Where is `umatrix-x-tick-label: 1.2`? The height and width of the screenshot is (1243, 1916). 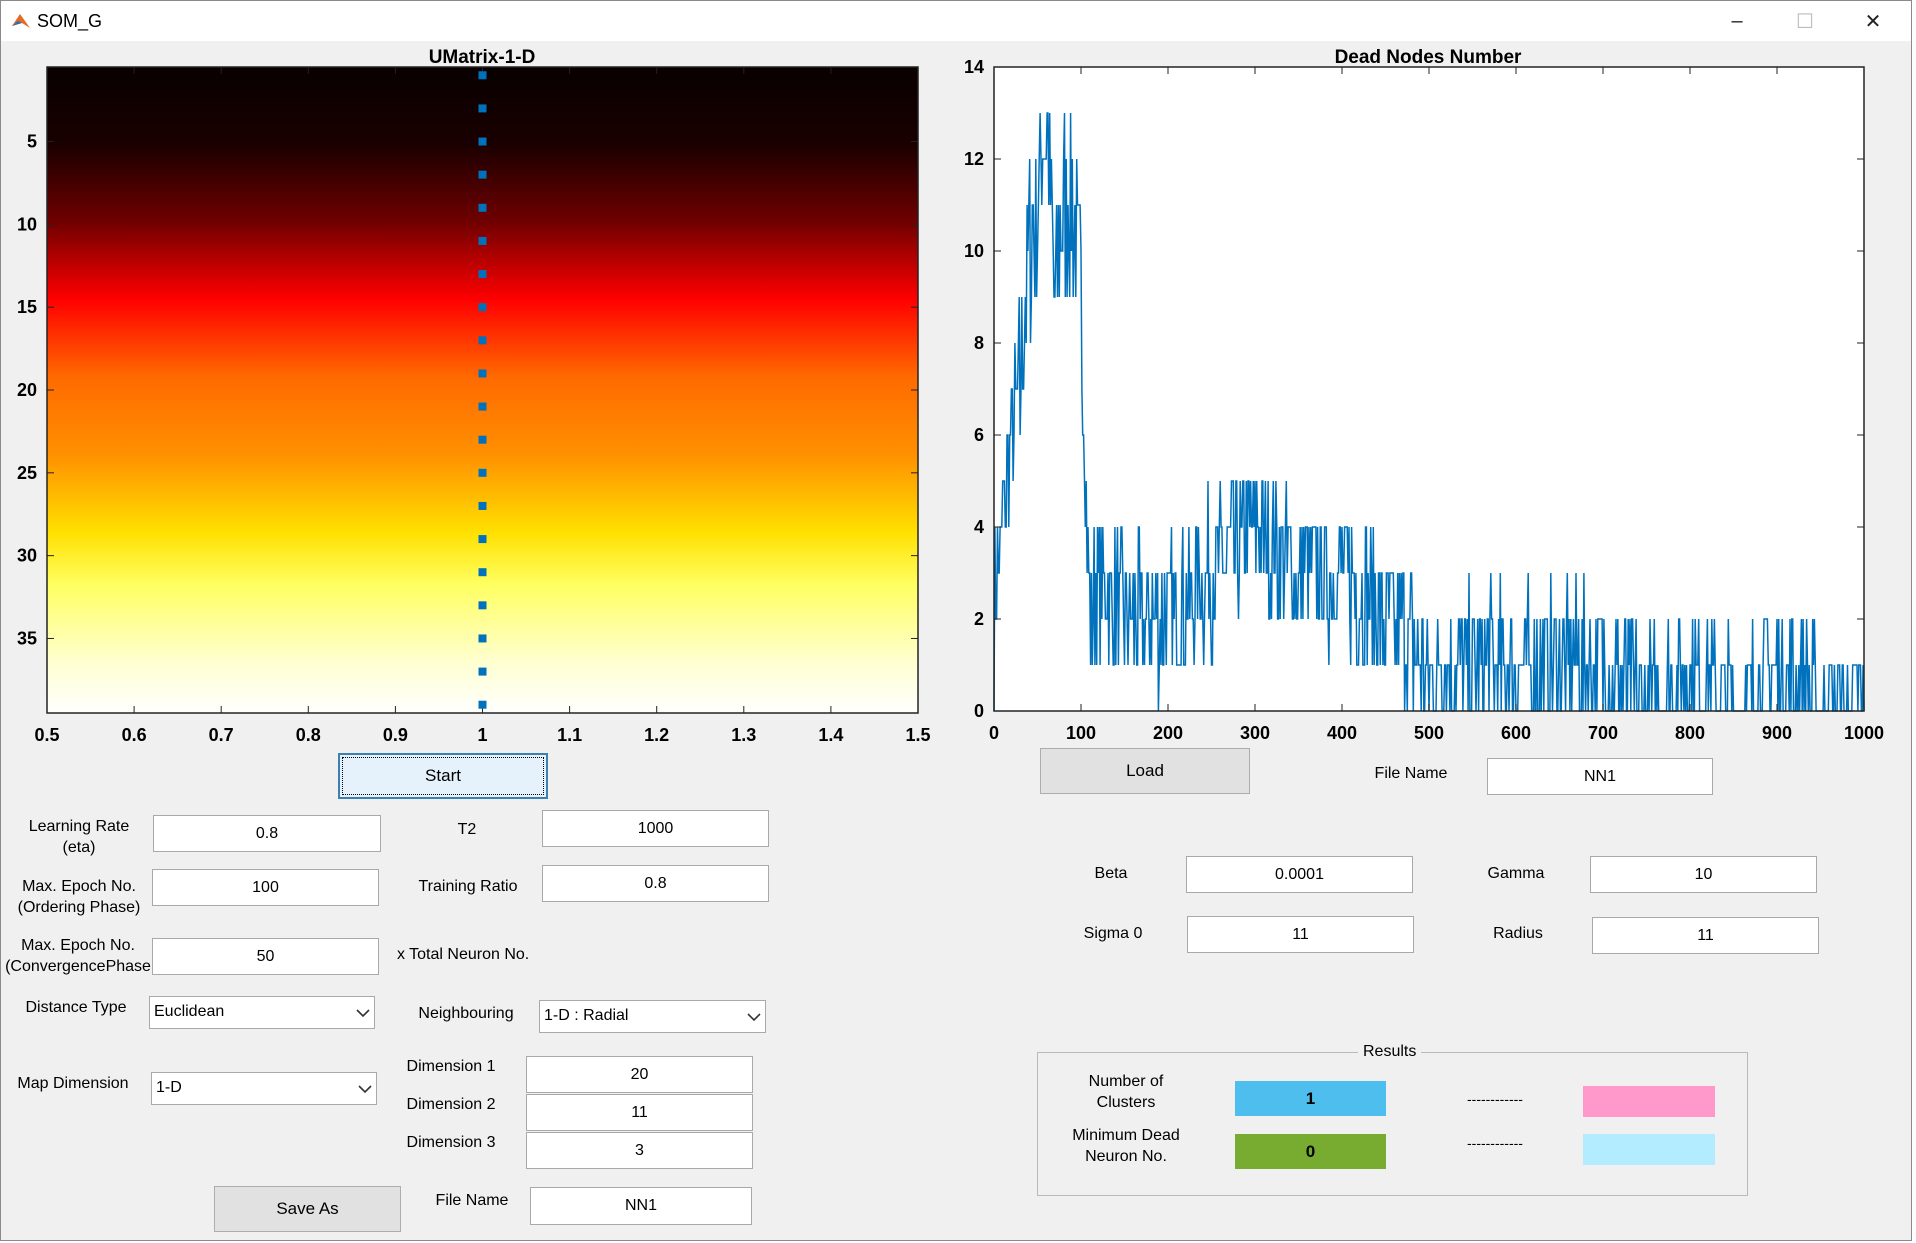
umatrix-x-tick-label: 1.2 is located at coordinates (656, 735).